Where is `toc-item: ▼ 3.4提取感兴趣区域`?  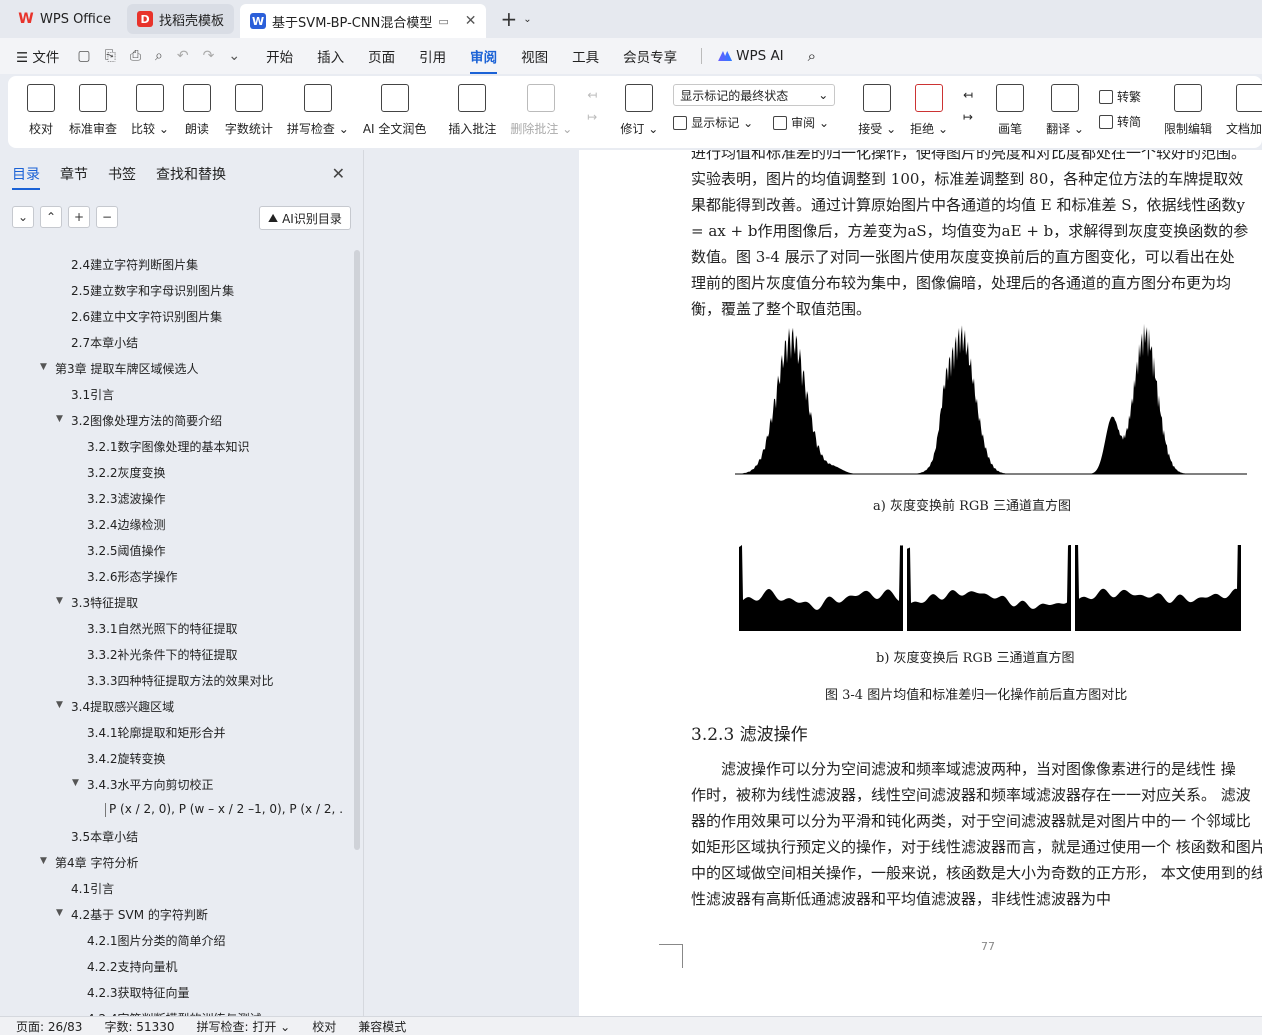
toc-item: ▼ 3.4提取感兴趣区域 is located at coordinates (176, 708).